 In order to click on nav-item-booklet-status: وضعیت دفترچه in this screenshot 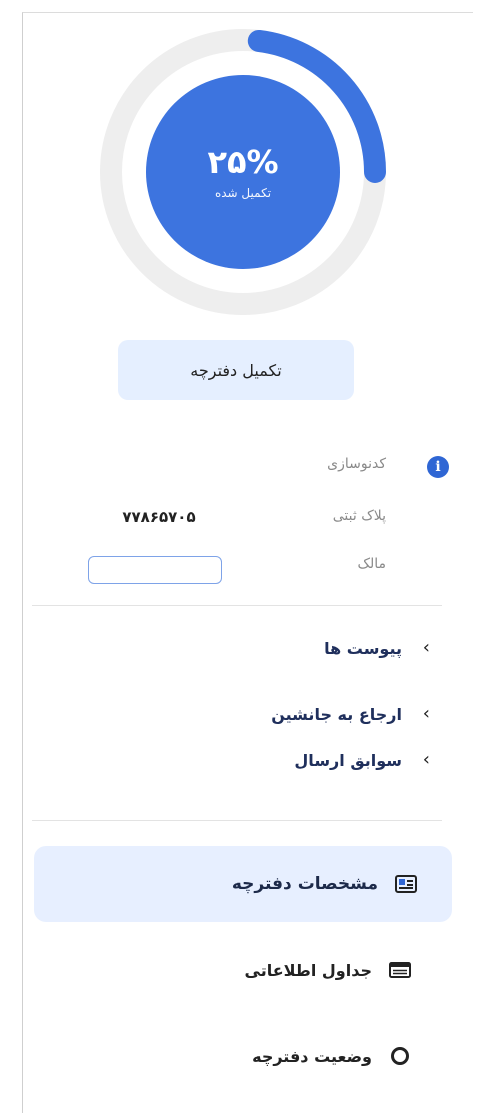, I will do `click(237, 1056)`.